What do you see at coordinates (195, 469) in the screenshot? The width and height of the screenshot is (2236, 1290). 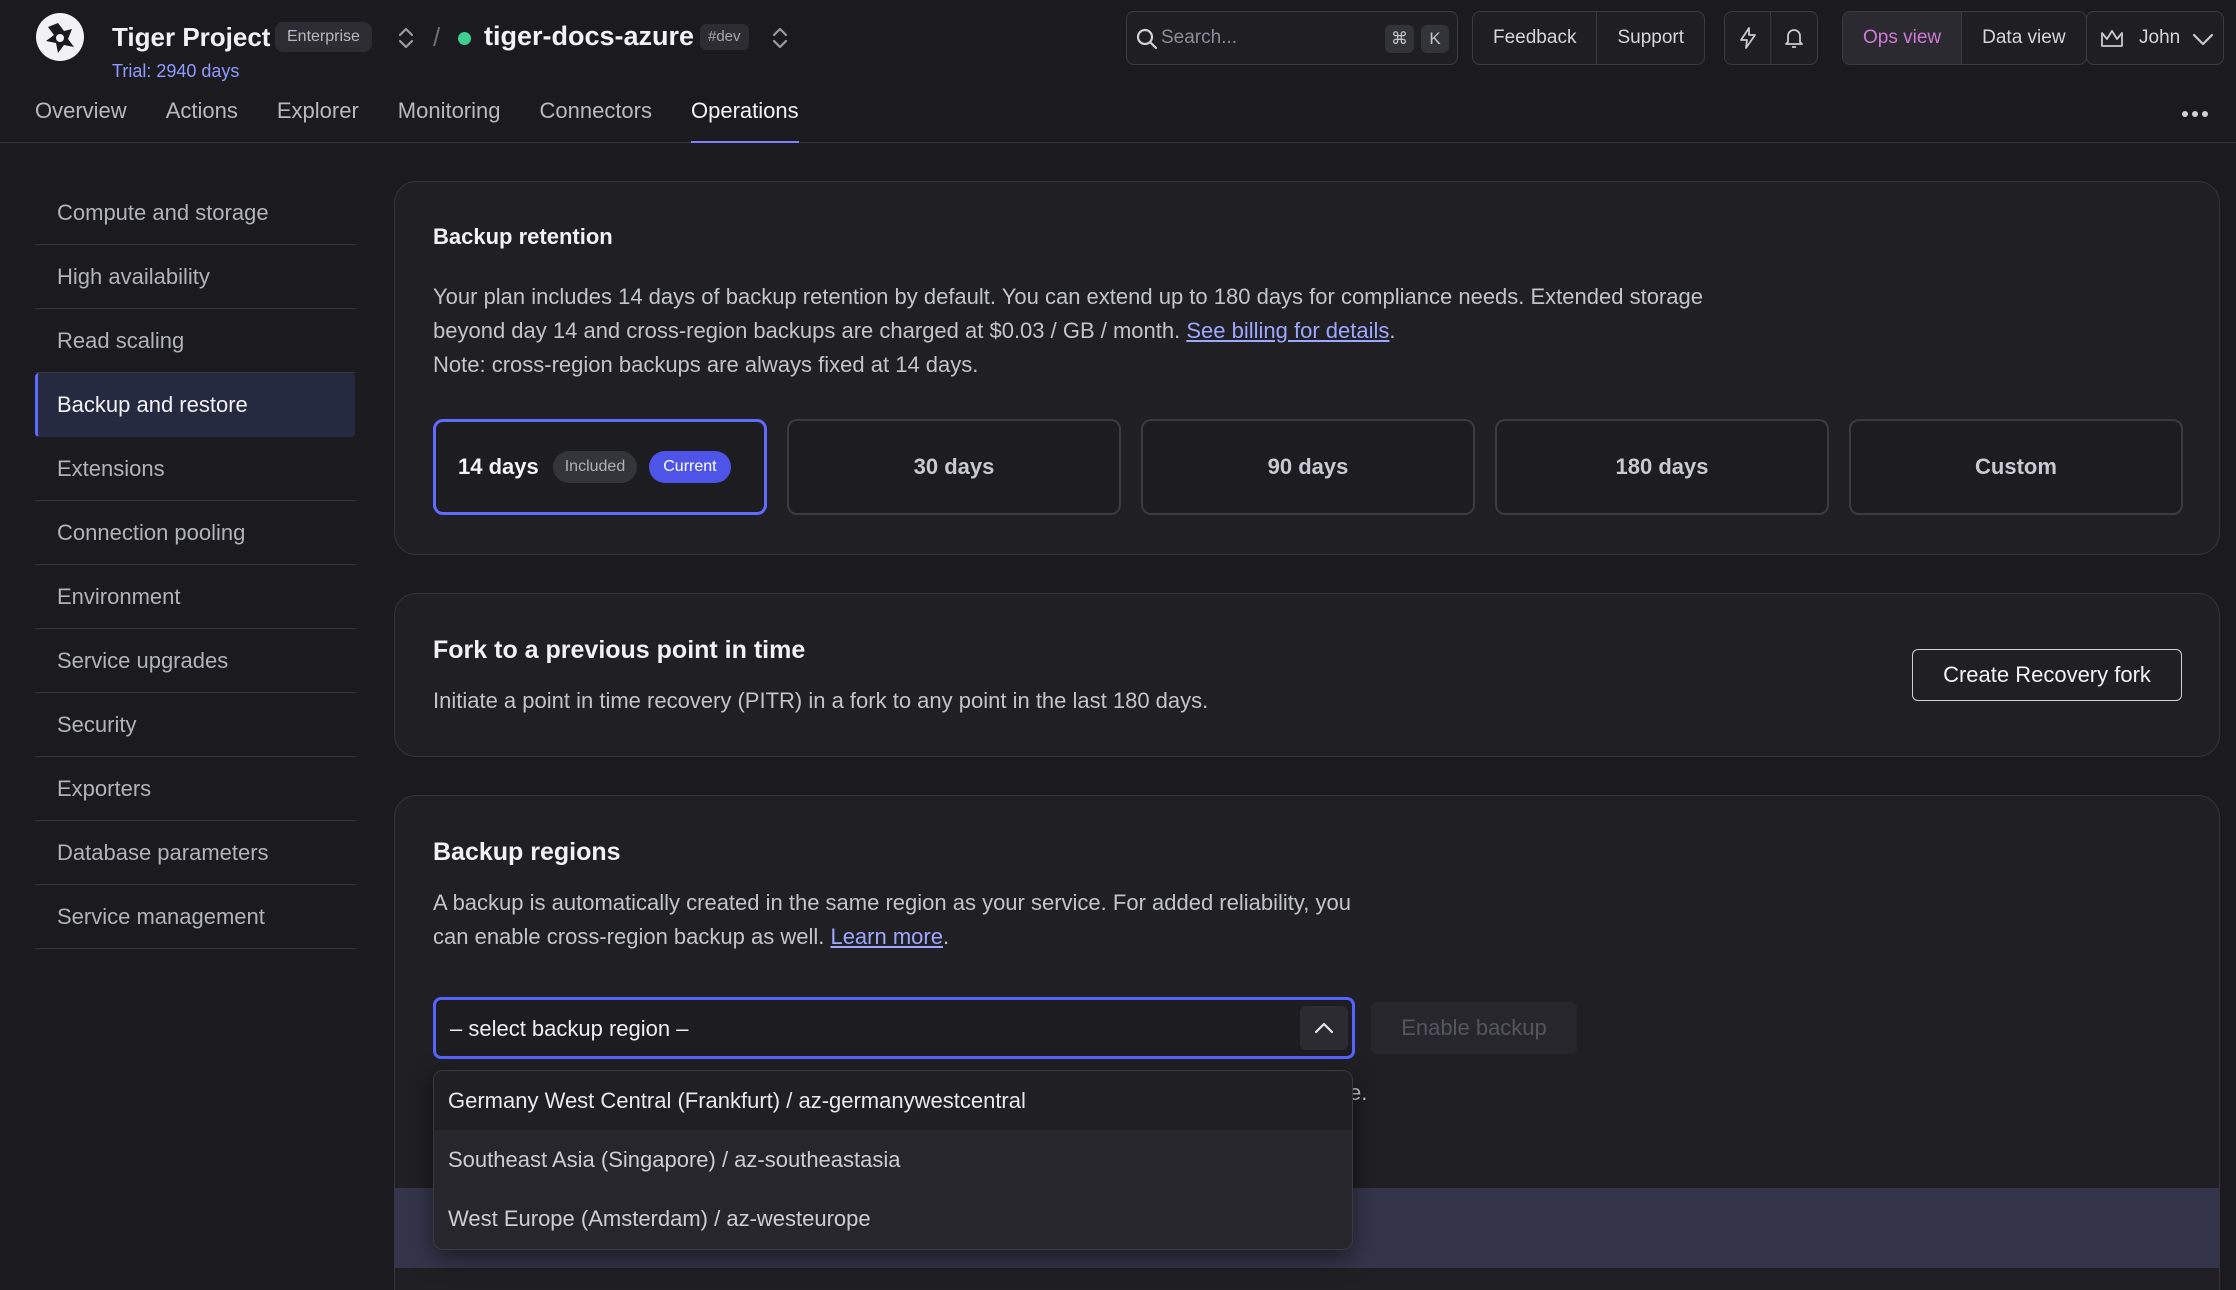 I see `sidebar-item-extensions: Extensions` at bounding box center [195, 469].